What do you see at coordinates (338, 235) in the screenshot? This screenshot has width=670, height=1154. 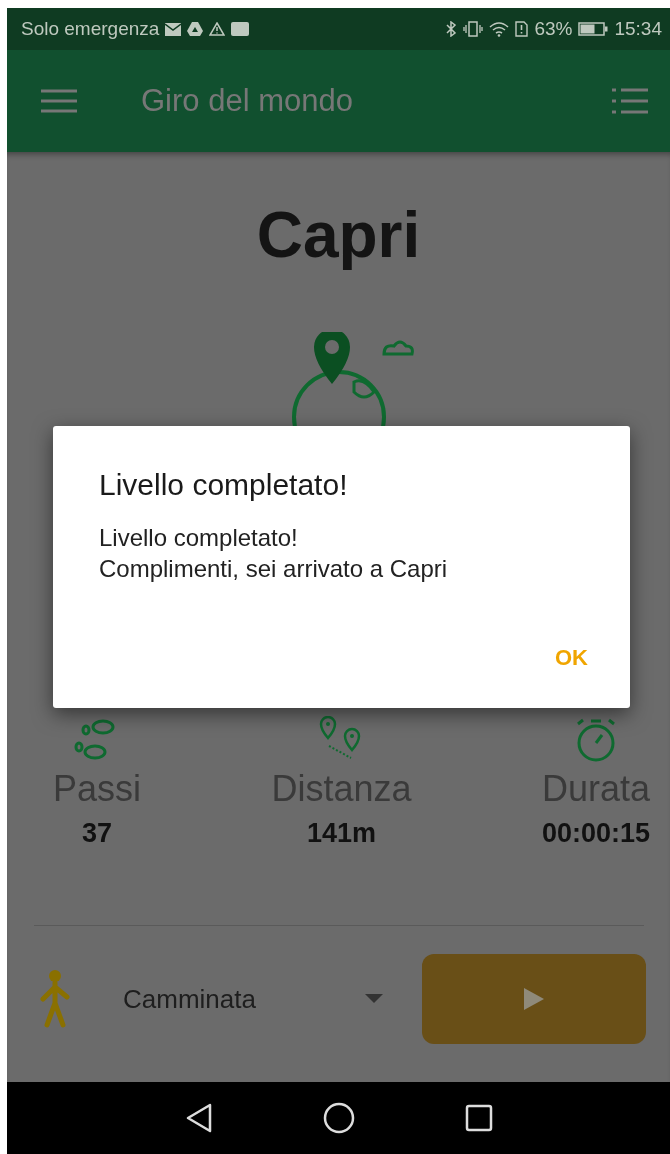 I see `level-title: Capri` at bounding box center [338, 235].